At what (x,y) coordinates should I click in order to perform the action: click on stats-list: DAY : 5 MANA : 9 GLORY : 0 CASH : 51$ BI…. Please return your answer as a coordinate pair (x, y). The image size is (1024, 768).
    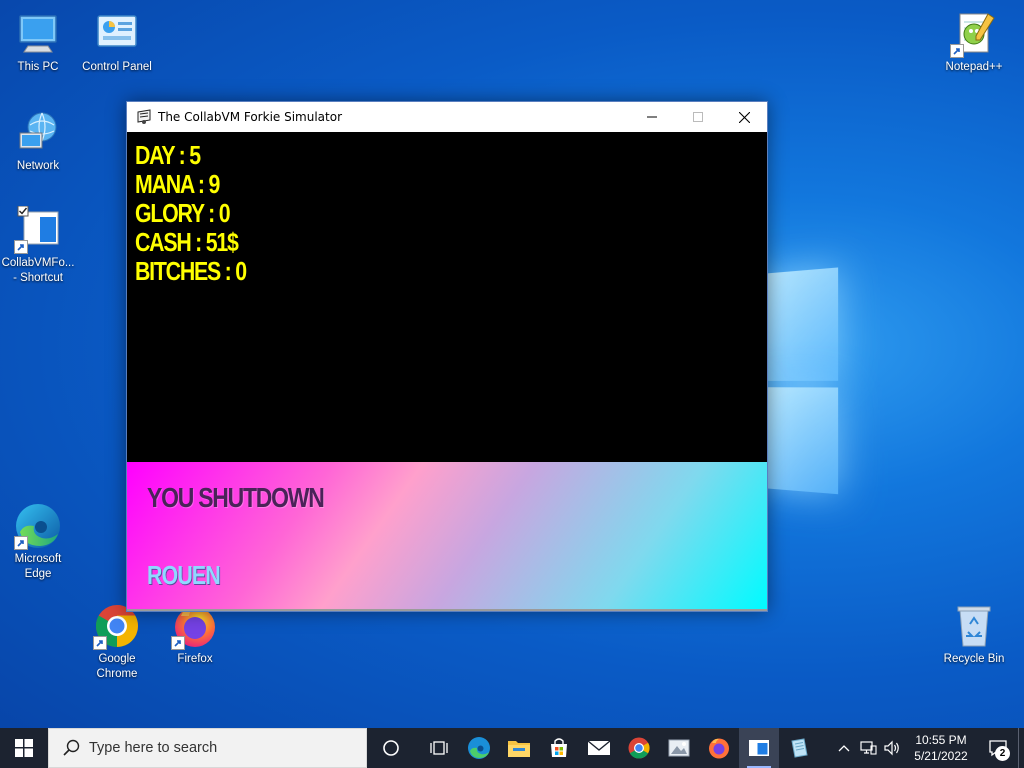
    Looking at the image, I should click on (202, 213).